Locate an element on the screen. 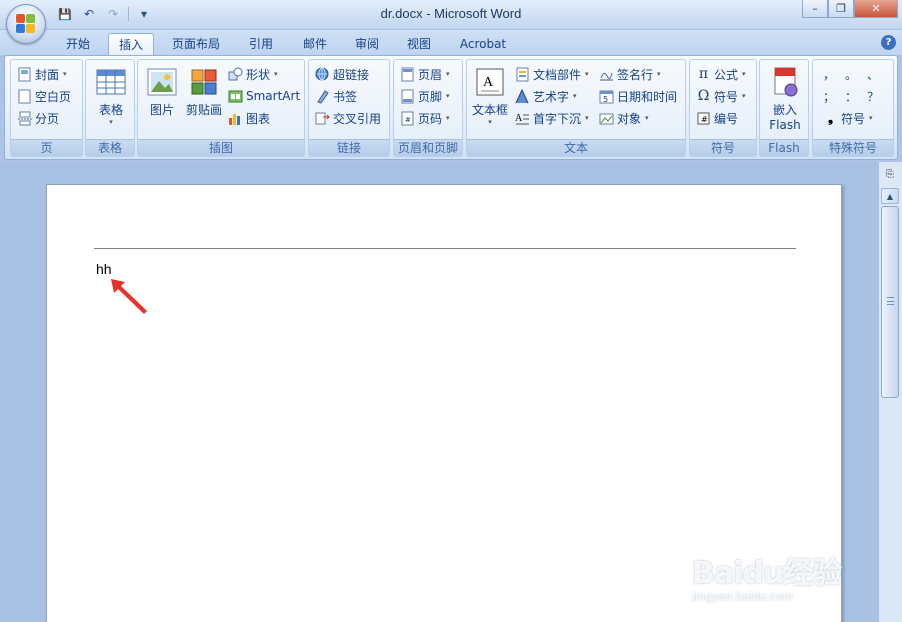 The height and width of the screenshot is (622, 902). pi-icon: π is located at coordinates (703, 74).